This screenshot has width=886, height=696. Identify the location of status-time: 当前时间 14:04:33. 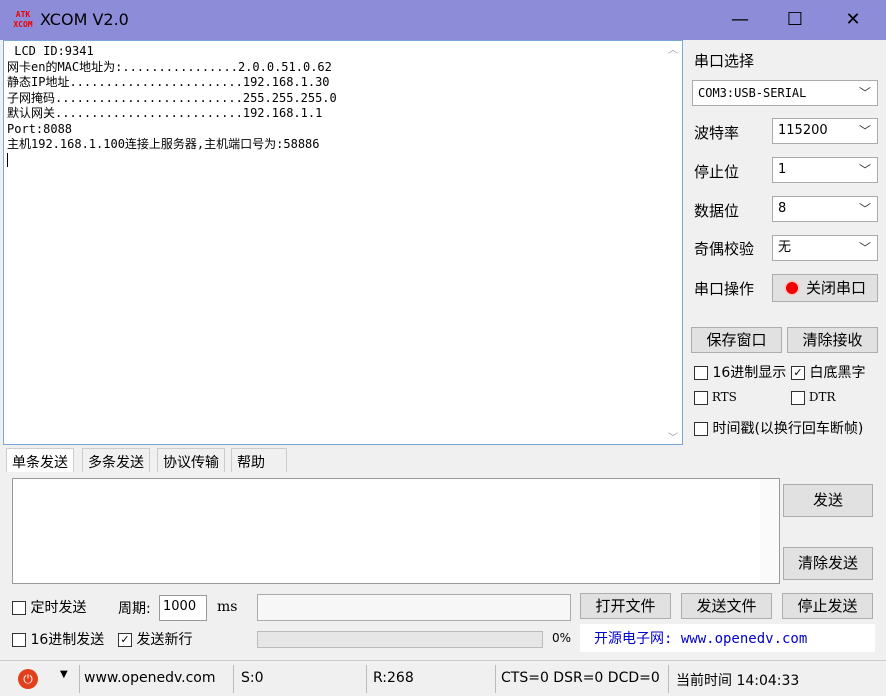
(738, 681).